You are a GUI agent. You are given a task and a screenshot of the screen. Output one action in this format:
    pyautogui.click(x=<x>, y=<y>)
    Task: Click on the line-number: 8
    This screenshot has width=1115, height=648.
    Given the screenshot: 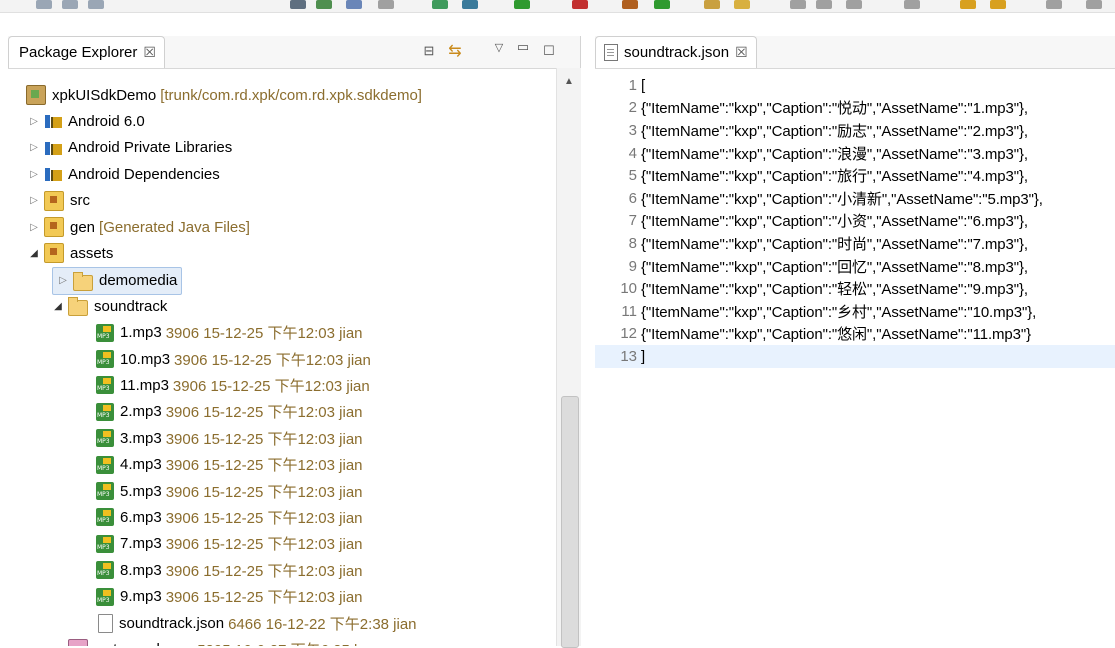 What is the action you would take?
    pyautogui.click(x=632, y=243)
    